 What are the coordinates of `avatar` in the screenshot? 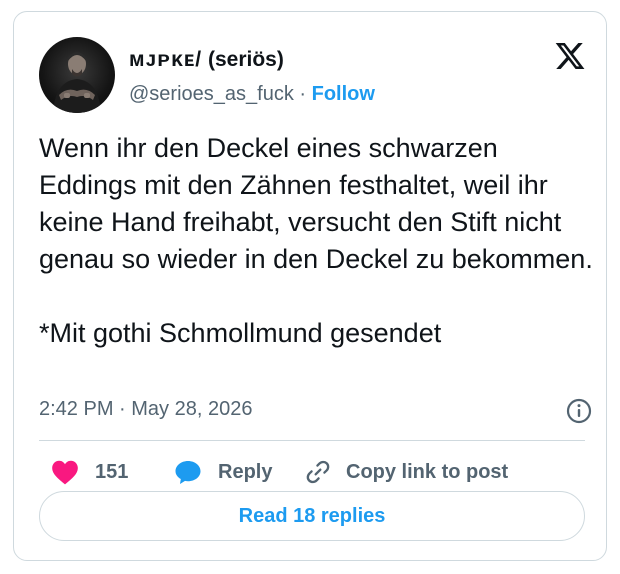 It's located at (77, 75).